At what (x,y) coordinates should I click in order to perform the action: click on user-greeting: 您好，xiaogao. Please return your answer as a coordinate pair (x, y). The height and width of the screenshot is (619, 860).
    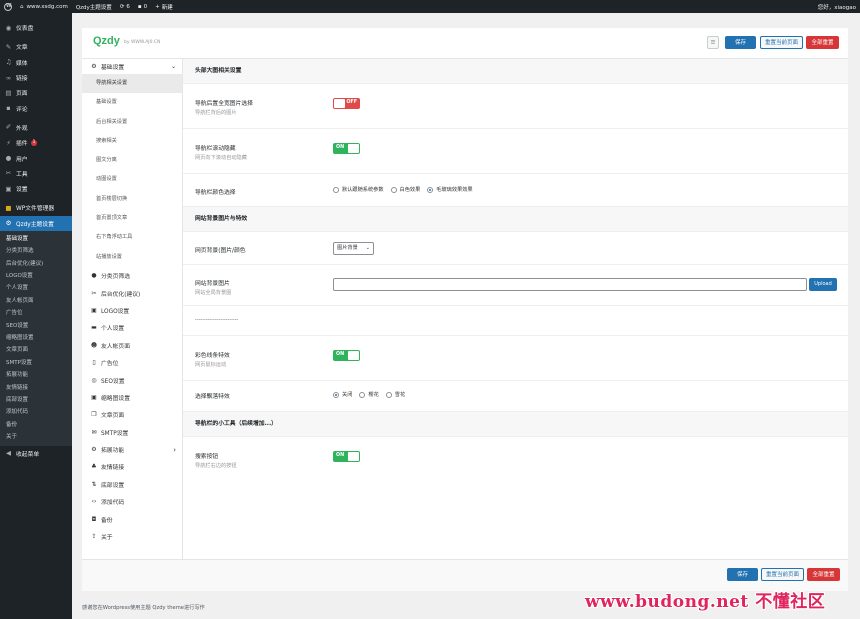
    Looking at the image, I should click on (837, 6).